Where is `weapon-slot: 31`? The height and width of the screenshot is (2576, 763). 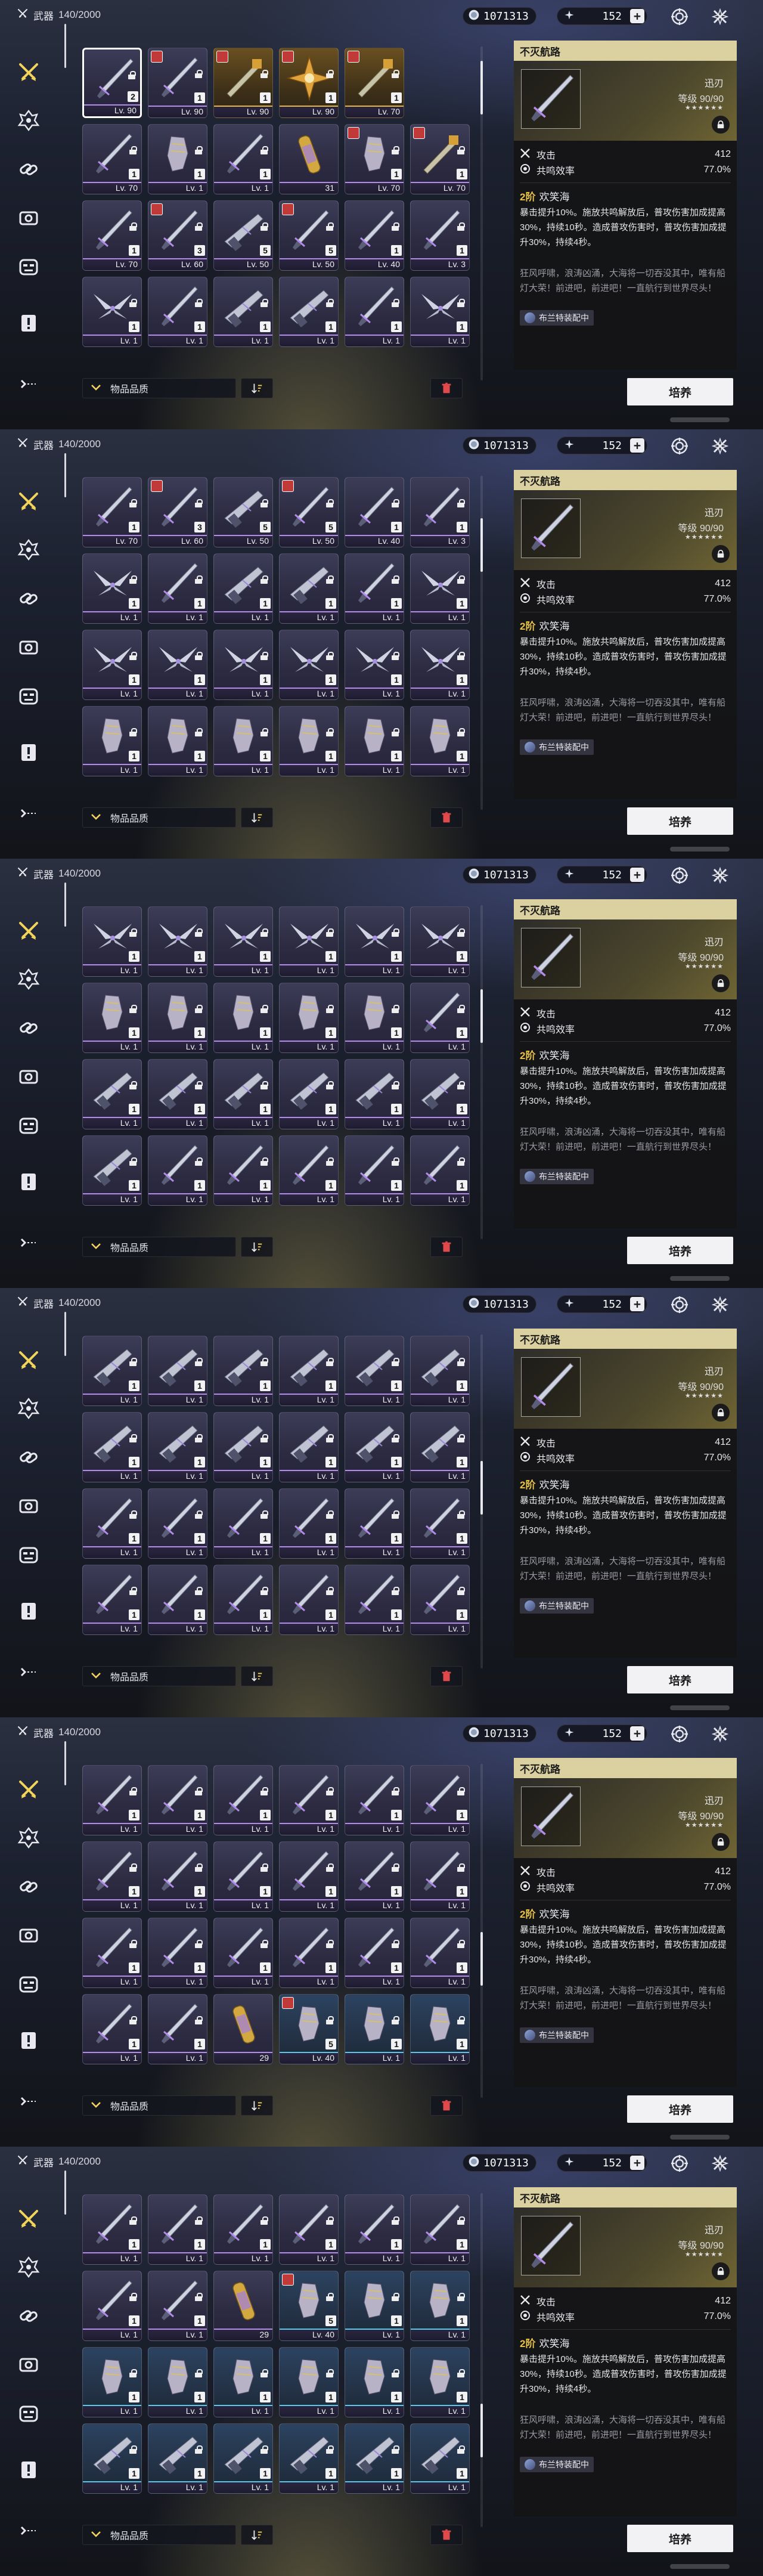
weapon-slot: 31 is located at coordinates (309, 159).